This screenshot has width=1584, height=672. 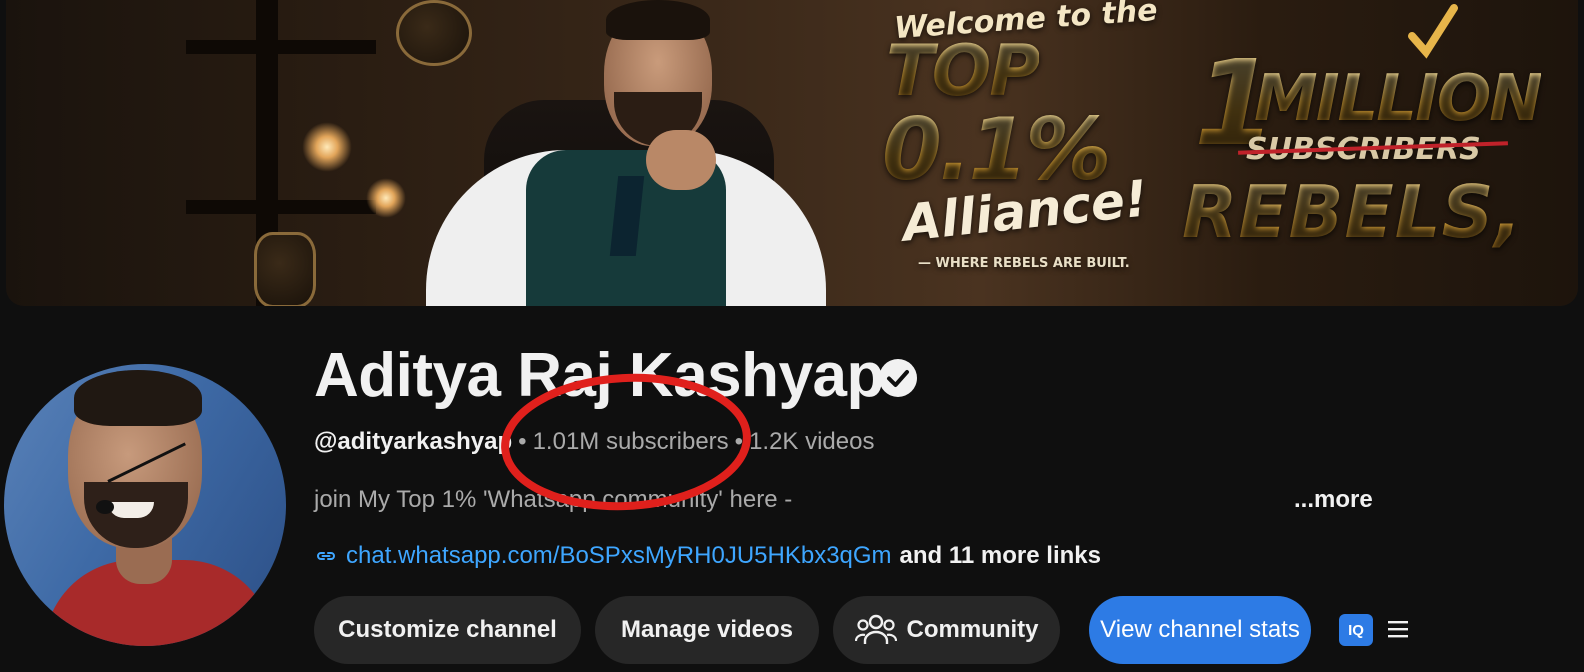 I want to click on community-button: Community, so click(x=946, y=630).